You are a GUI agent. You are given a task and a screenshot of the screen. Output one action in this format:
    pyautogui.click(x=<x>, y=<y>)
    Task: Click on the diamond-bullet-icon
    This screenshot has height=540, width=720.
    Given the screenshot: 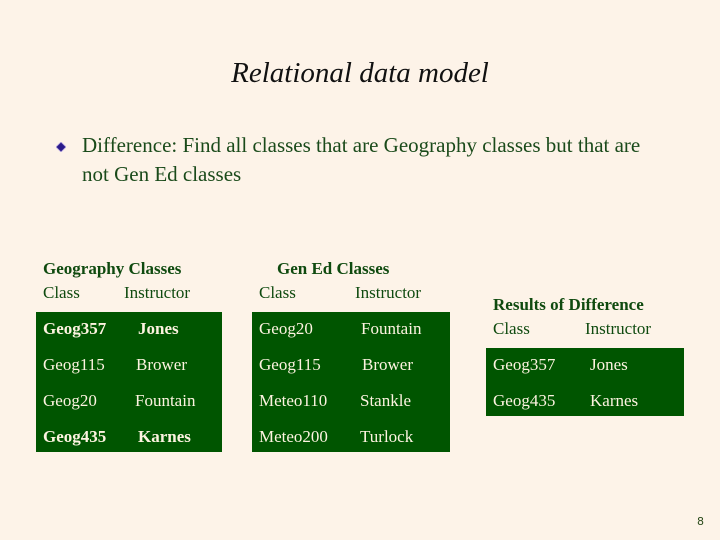 What is the action you would take?
    pyautogui.click(x=61, y=147)
    